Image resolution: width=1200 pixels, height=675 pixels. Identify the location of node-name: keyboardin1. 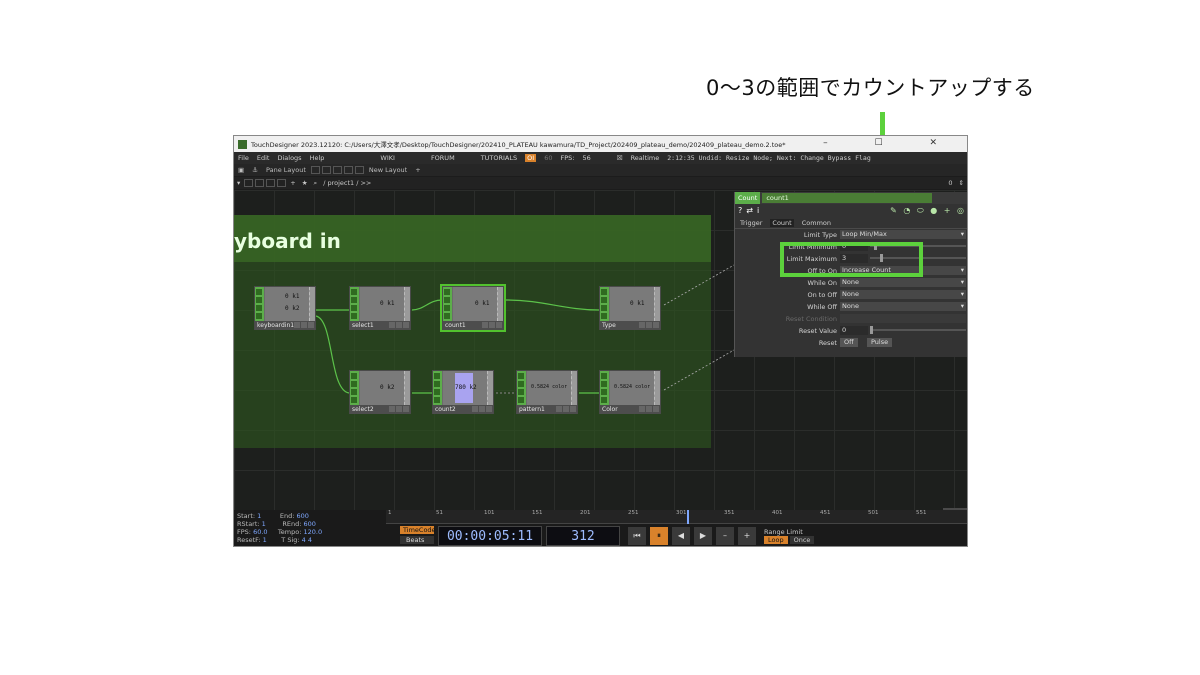
(285, 325).